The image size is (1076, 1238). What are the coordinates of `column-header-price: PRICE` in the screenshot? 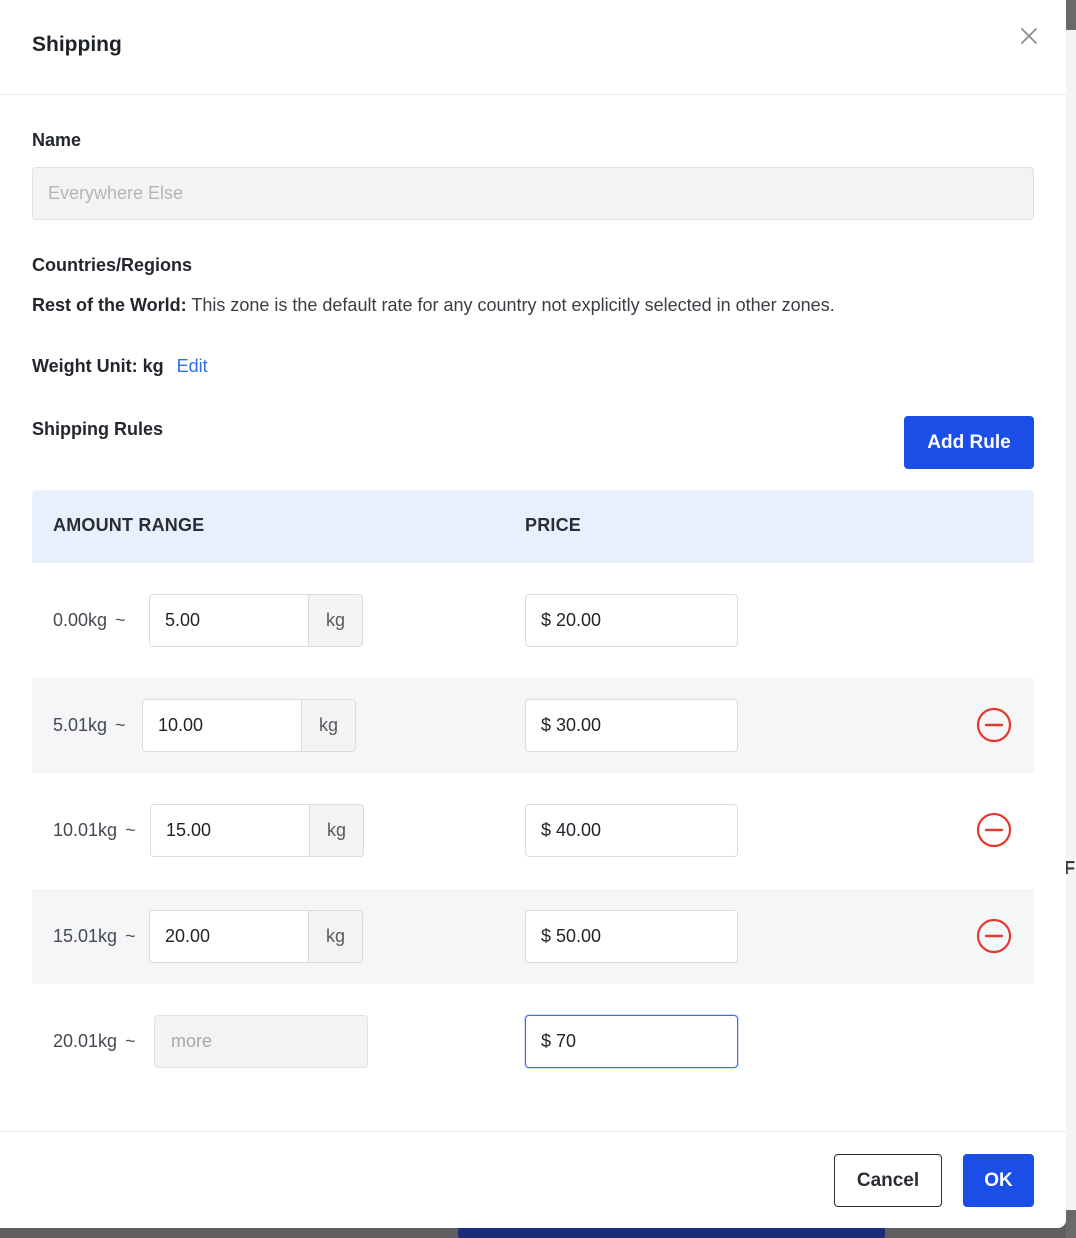 It's located at (553, 525).